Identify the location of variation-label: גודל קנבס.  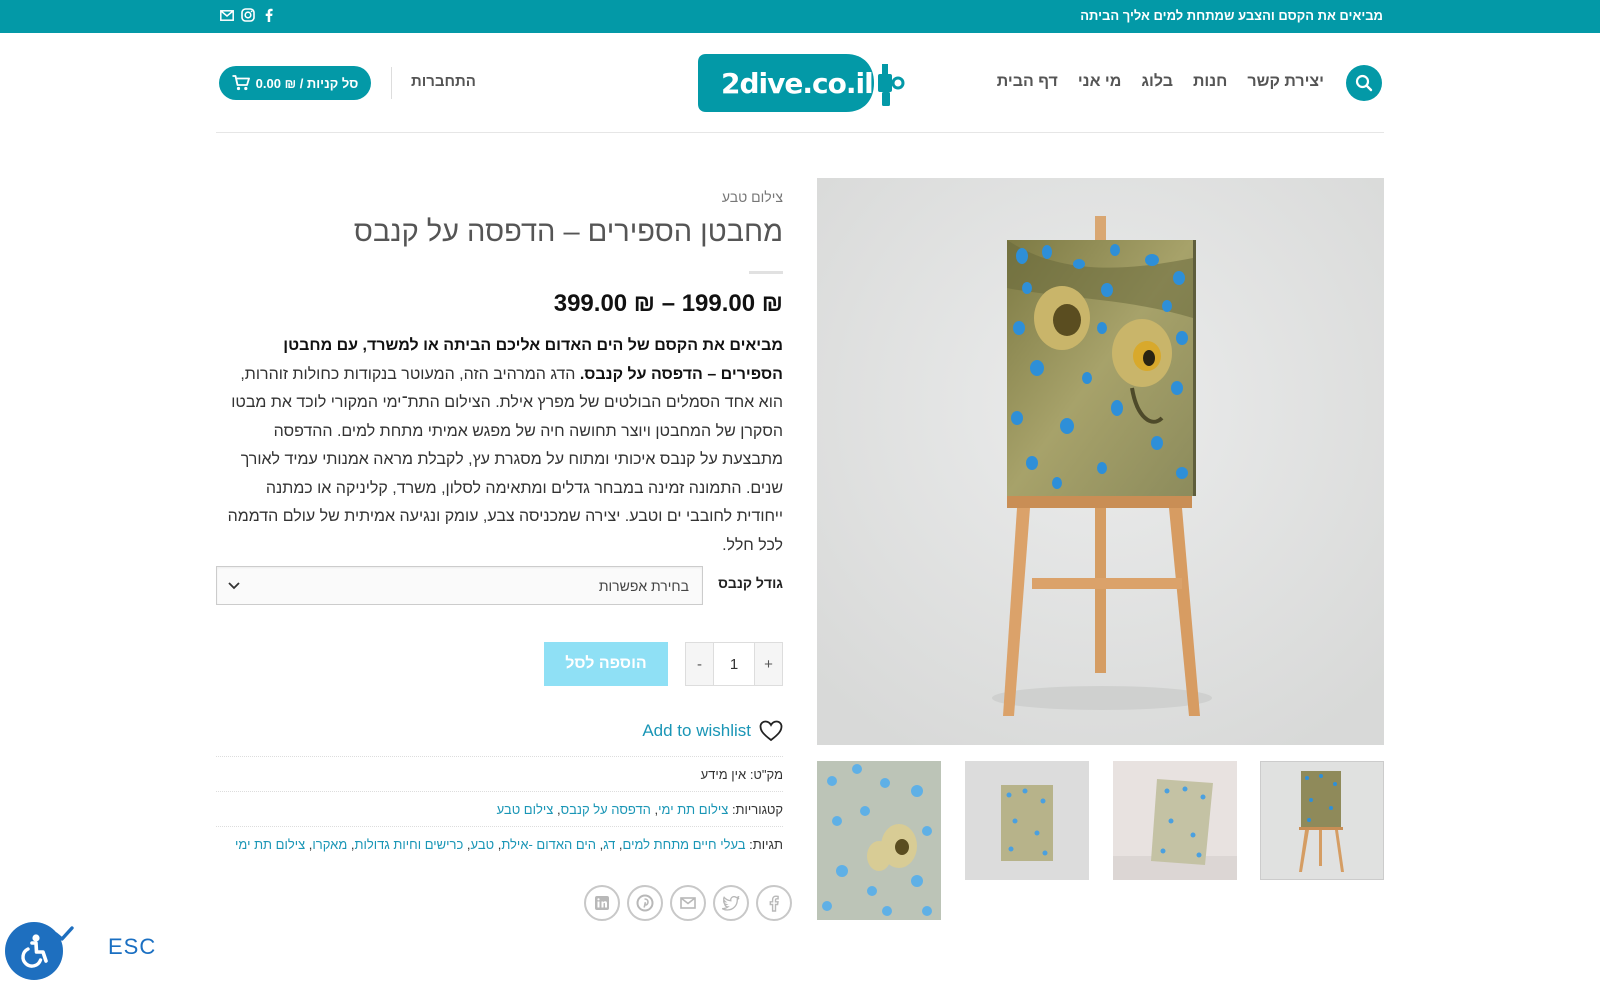
(750, 583).